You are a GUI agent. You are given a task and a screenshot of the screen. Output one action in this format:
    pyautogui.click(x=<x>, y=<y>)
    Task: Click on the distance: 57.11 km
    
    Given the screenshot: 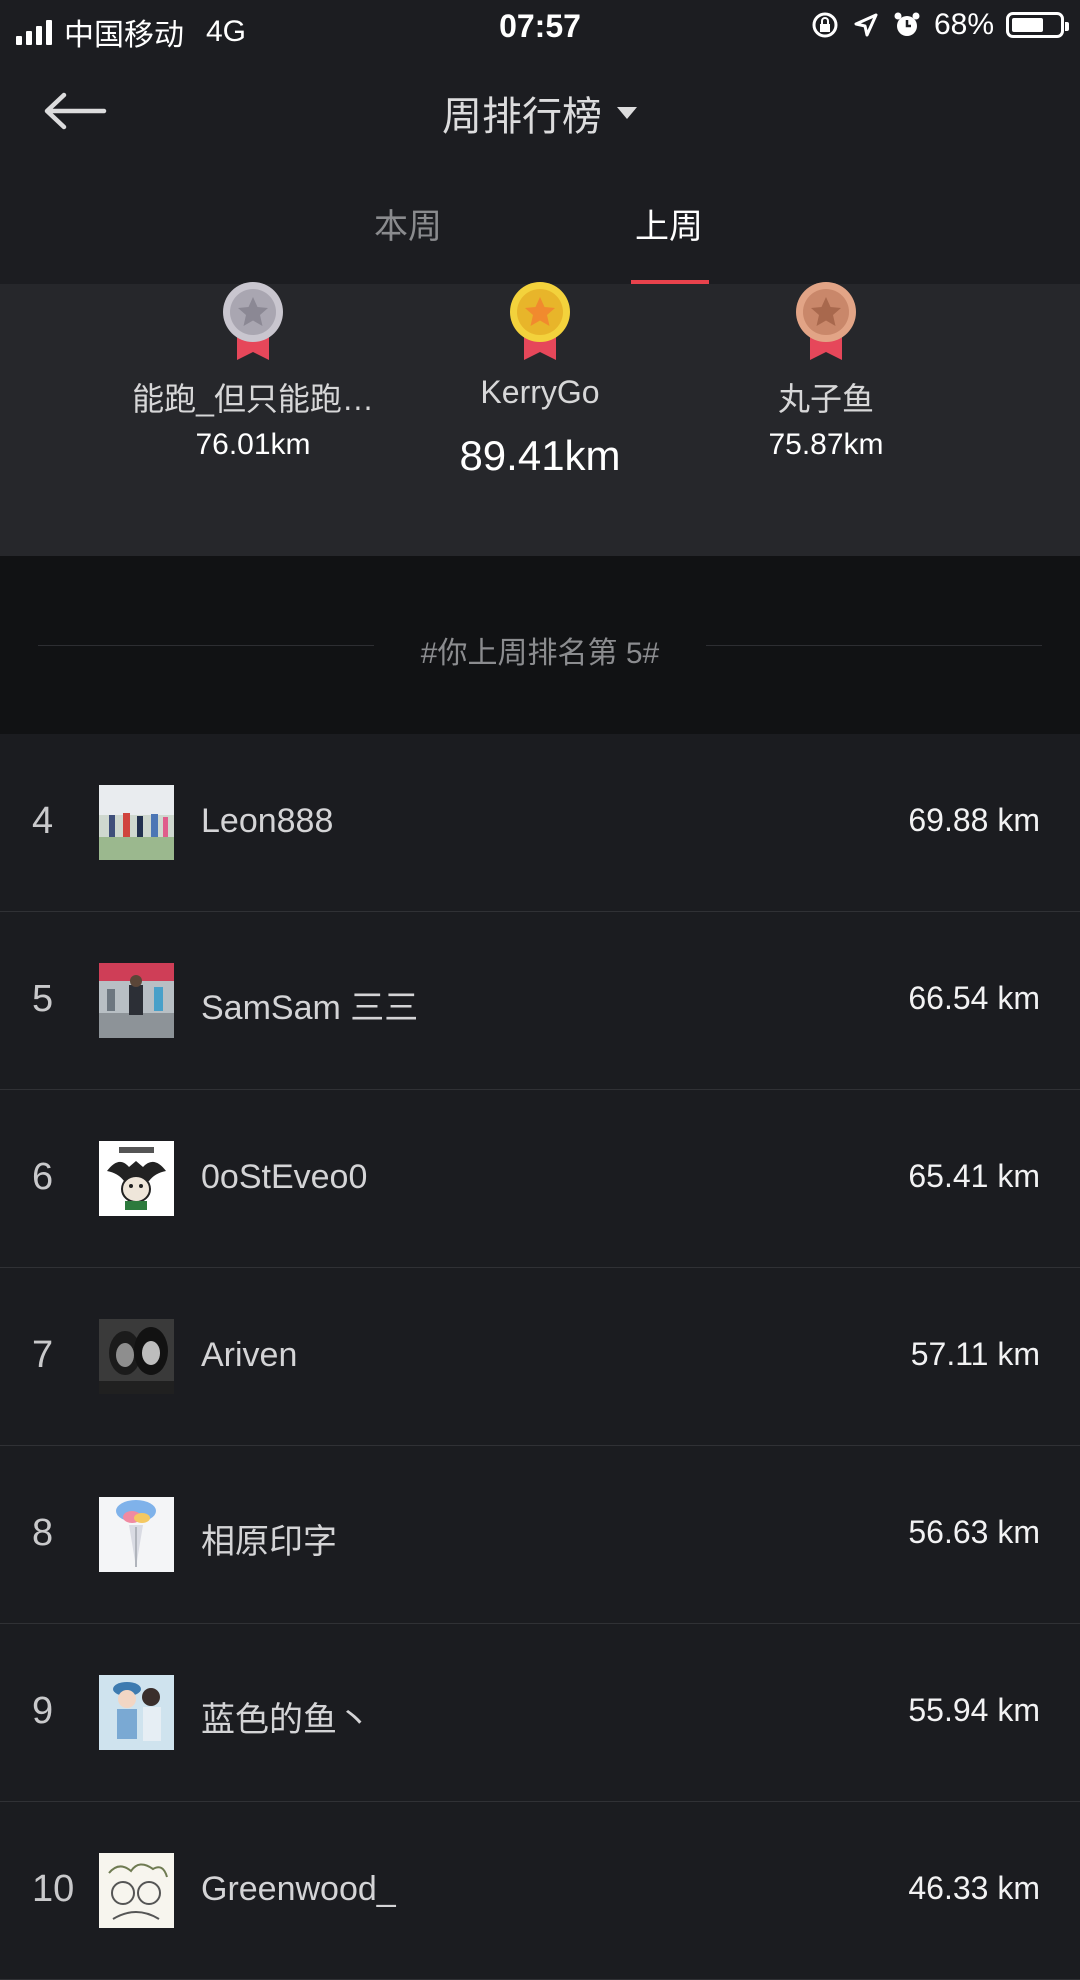 What is the action you would take?
    pyautogui.click(x=975, y=1354)
    